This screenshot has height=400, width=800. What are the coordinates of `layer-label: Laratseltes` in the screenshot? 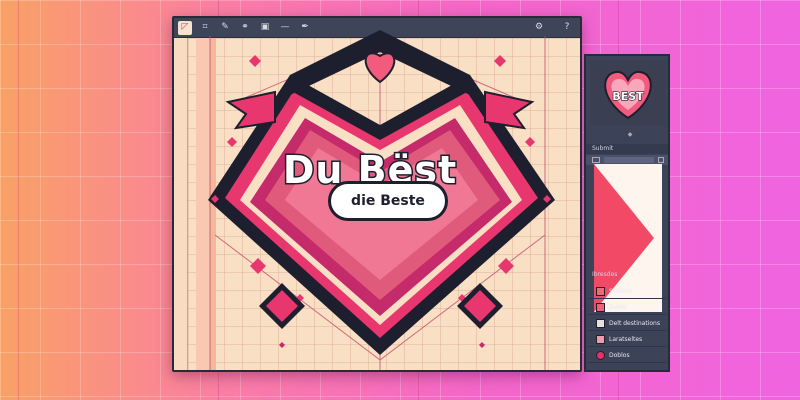 It's located at (626, 339).